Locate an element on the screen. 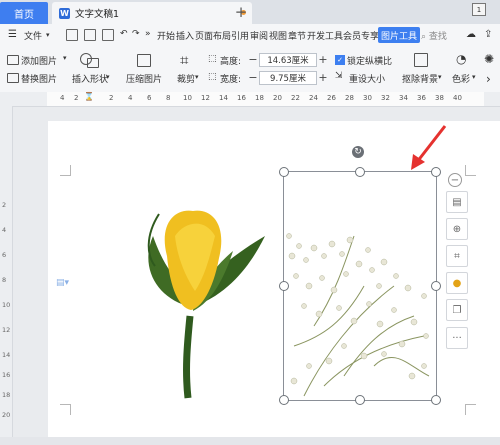 This screenshot has width=500, height=445. ruler-number: 6 is located at coordinates (149, 98).